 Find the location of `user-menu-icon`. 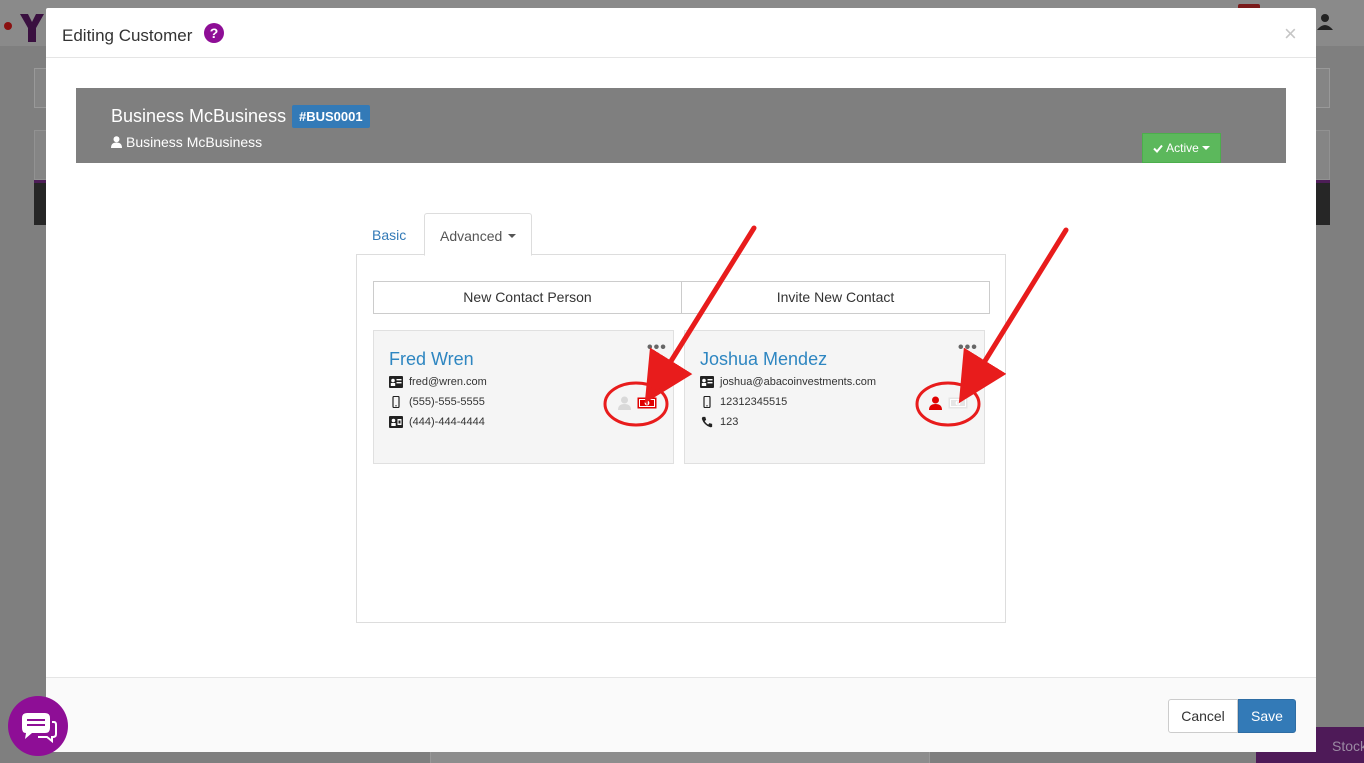

user-menu-icon is located at coordinates (1325, 22).